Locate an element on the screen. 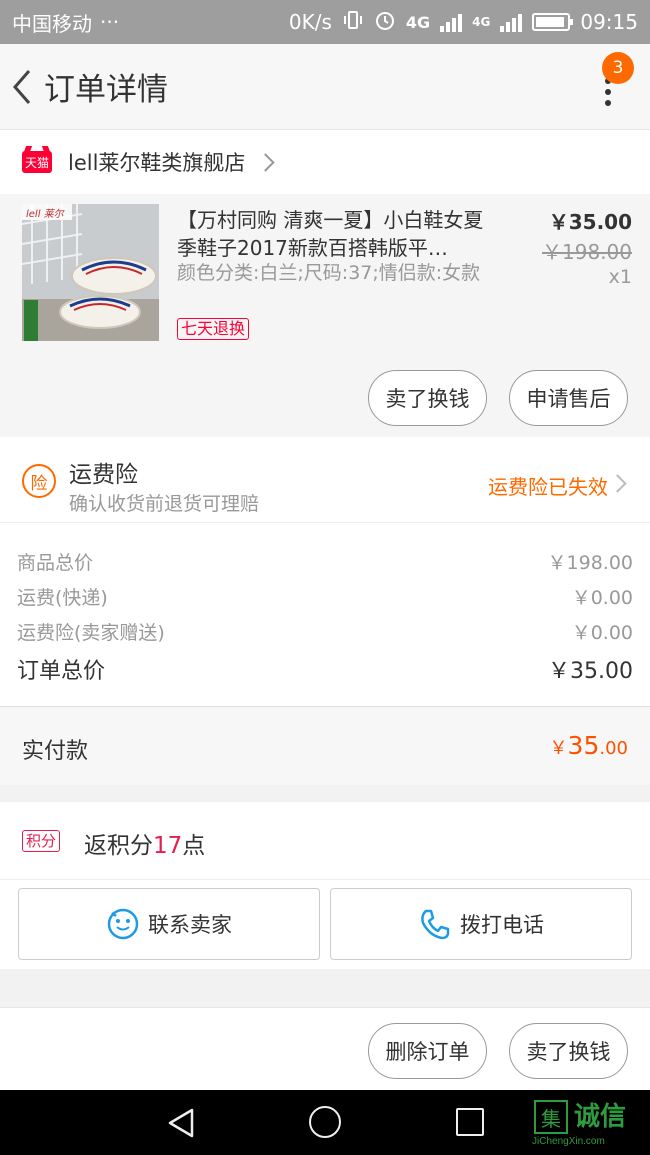 This screenshot has width=650, height=1155. actual-paid-amount: ￥35.00 is located at coordinates (589, 745).